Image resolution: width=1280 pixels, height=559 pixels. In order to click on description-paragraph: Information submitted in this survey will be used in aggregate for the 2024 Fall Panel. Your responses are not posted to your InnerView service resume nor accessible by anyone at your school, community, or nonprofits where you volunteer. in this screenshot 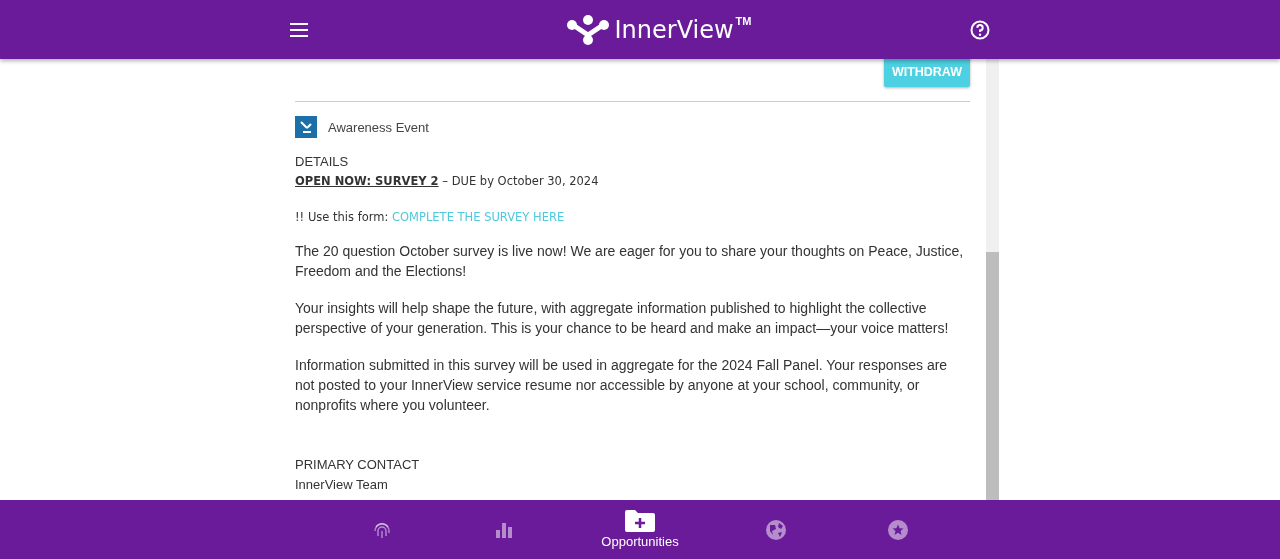, I will do `click(622, 385)`.